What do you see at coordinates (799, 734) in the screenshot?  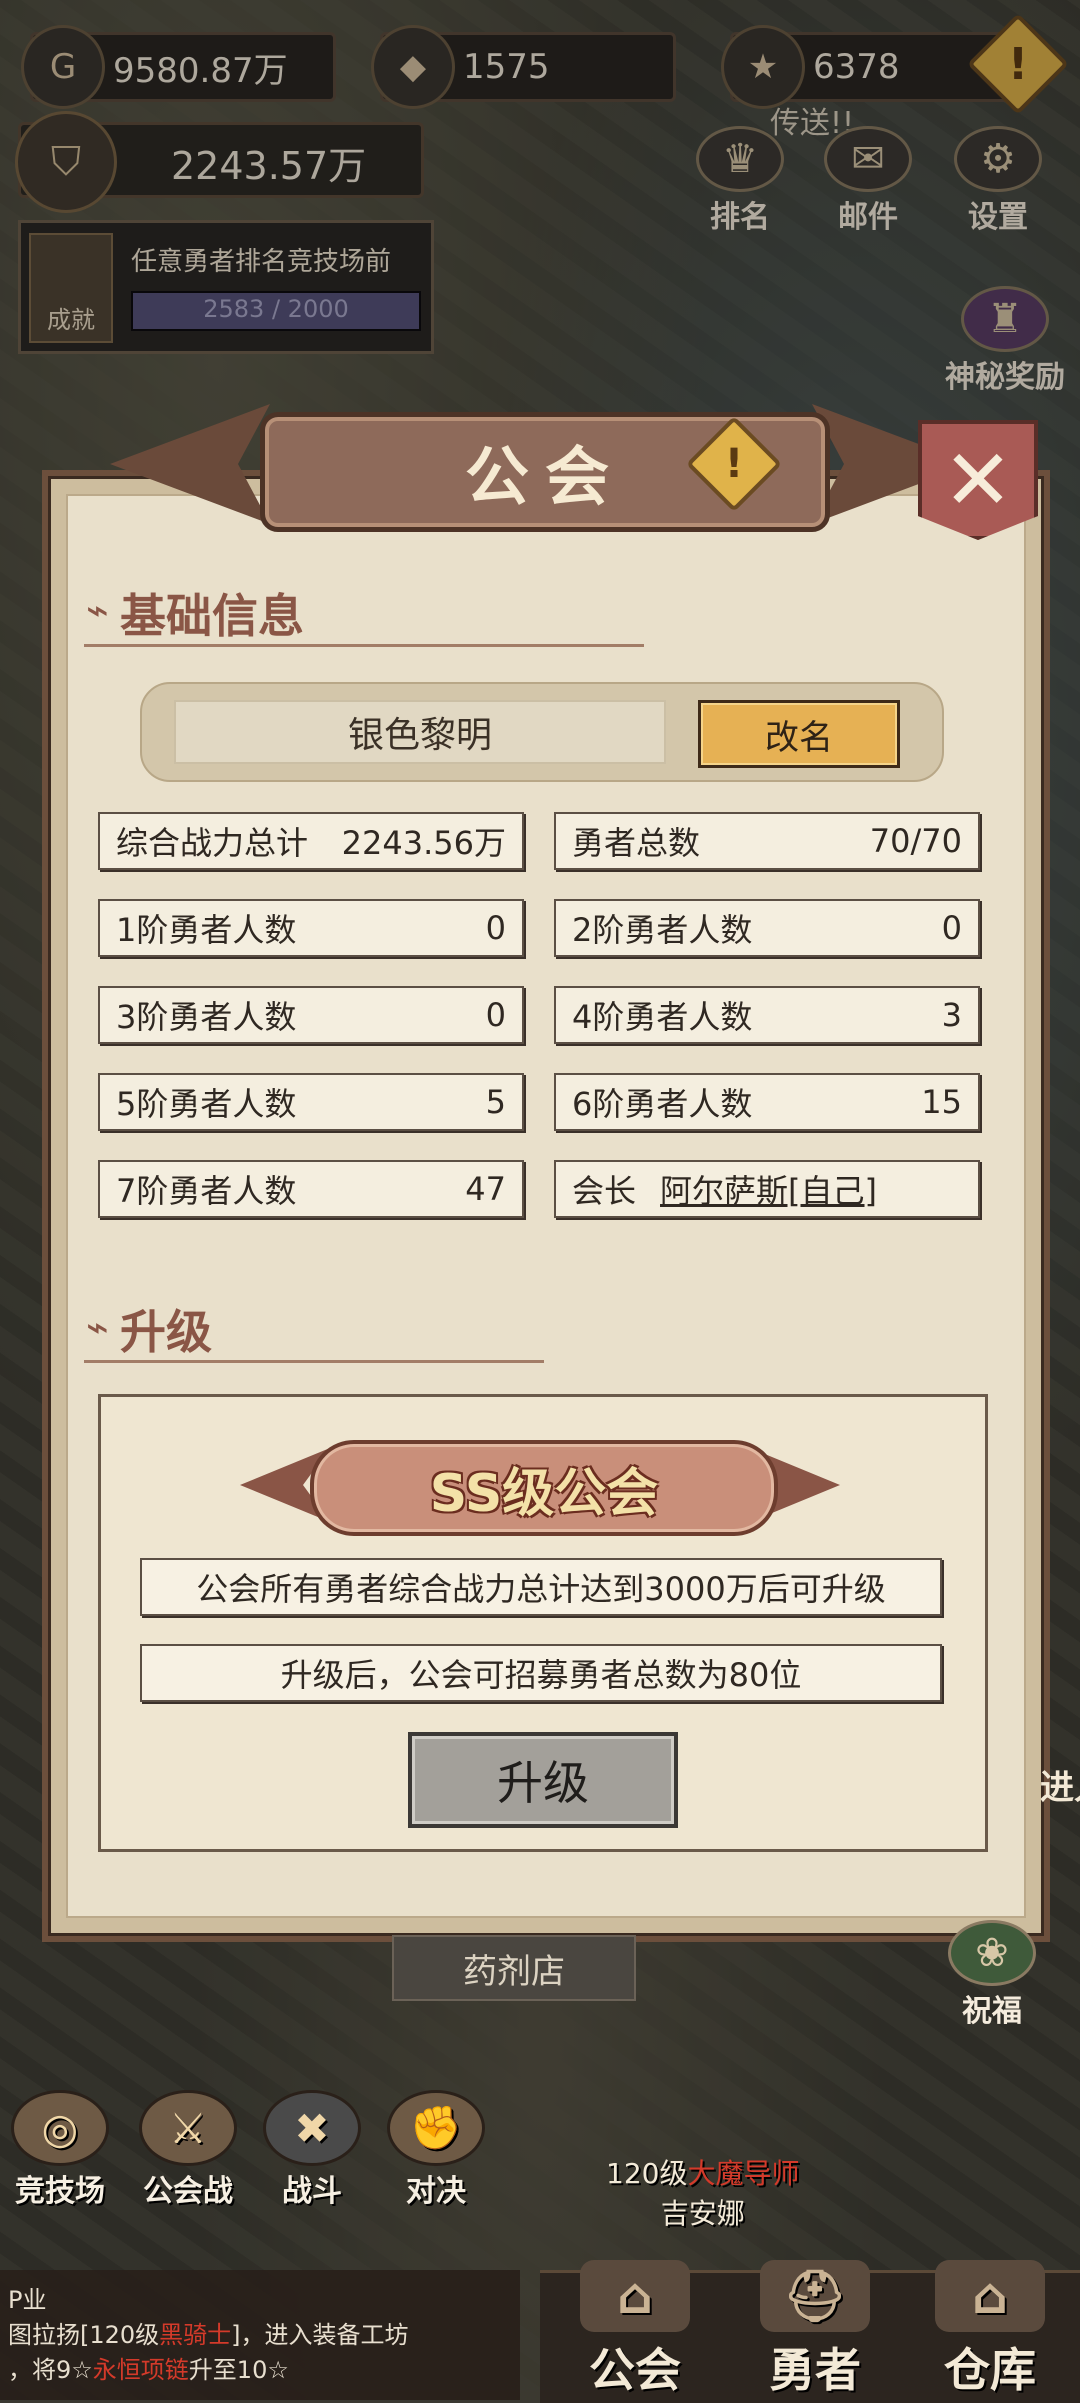 I see `rename-button: 改名` at bounding box center [799, 734].